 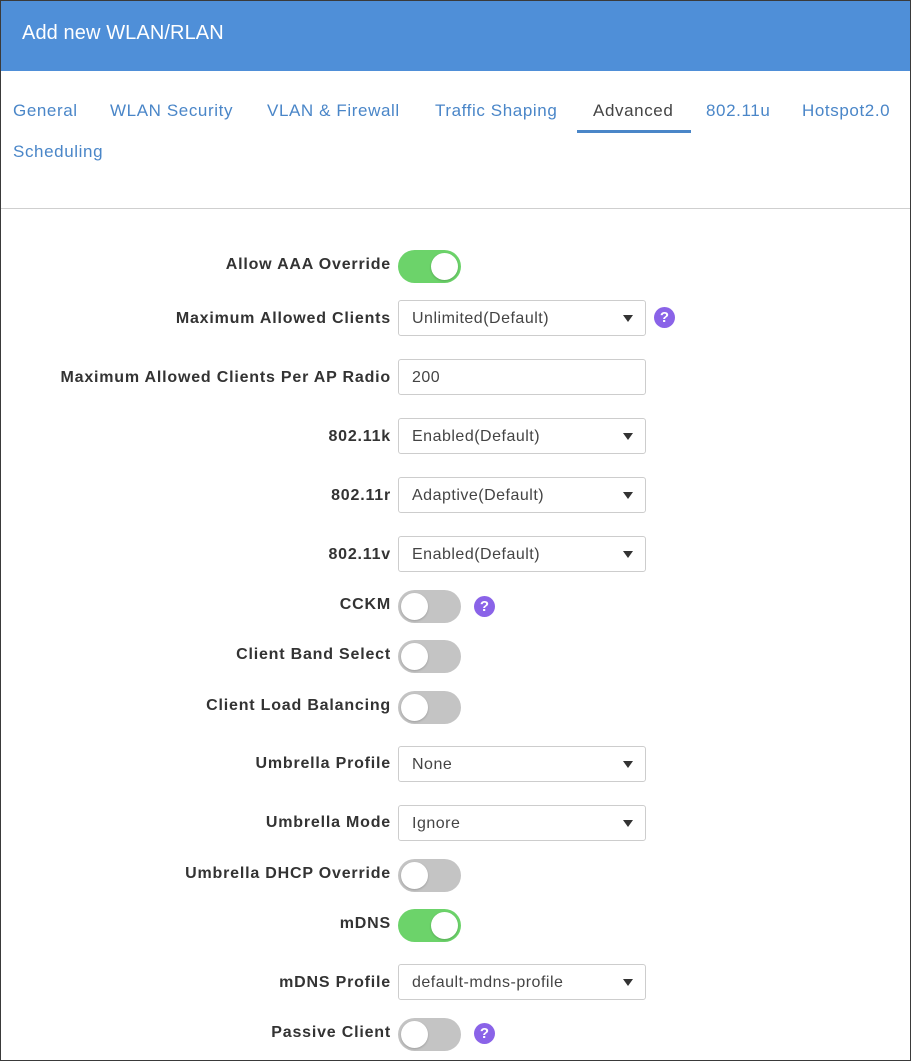 What do you see at coordinates (123, 33) in the screenshot?
I see `dialog-title: Add new WLAN/RLAN` at bounding box center [123, 33].